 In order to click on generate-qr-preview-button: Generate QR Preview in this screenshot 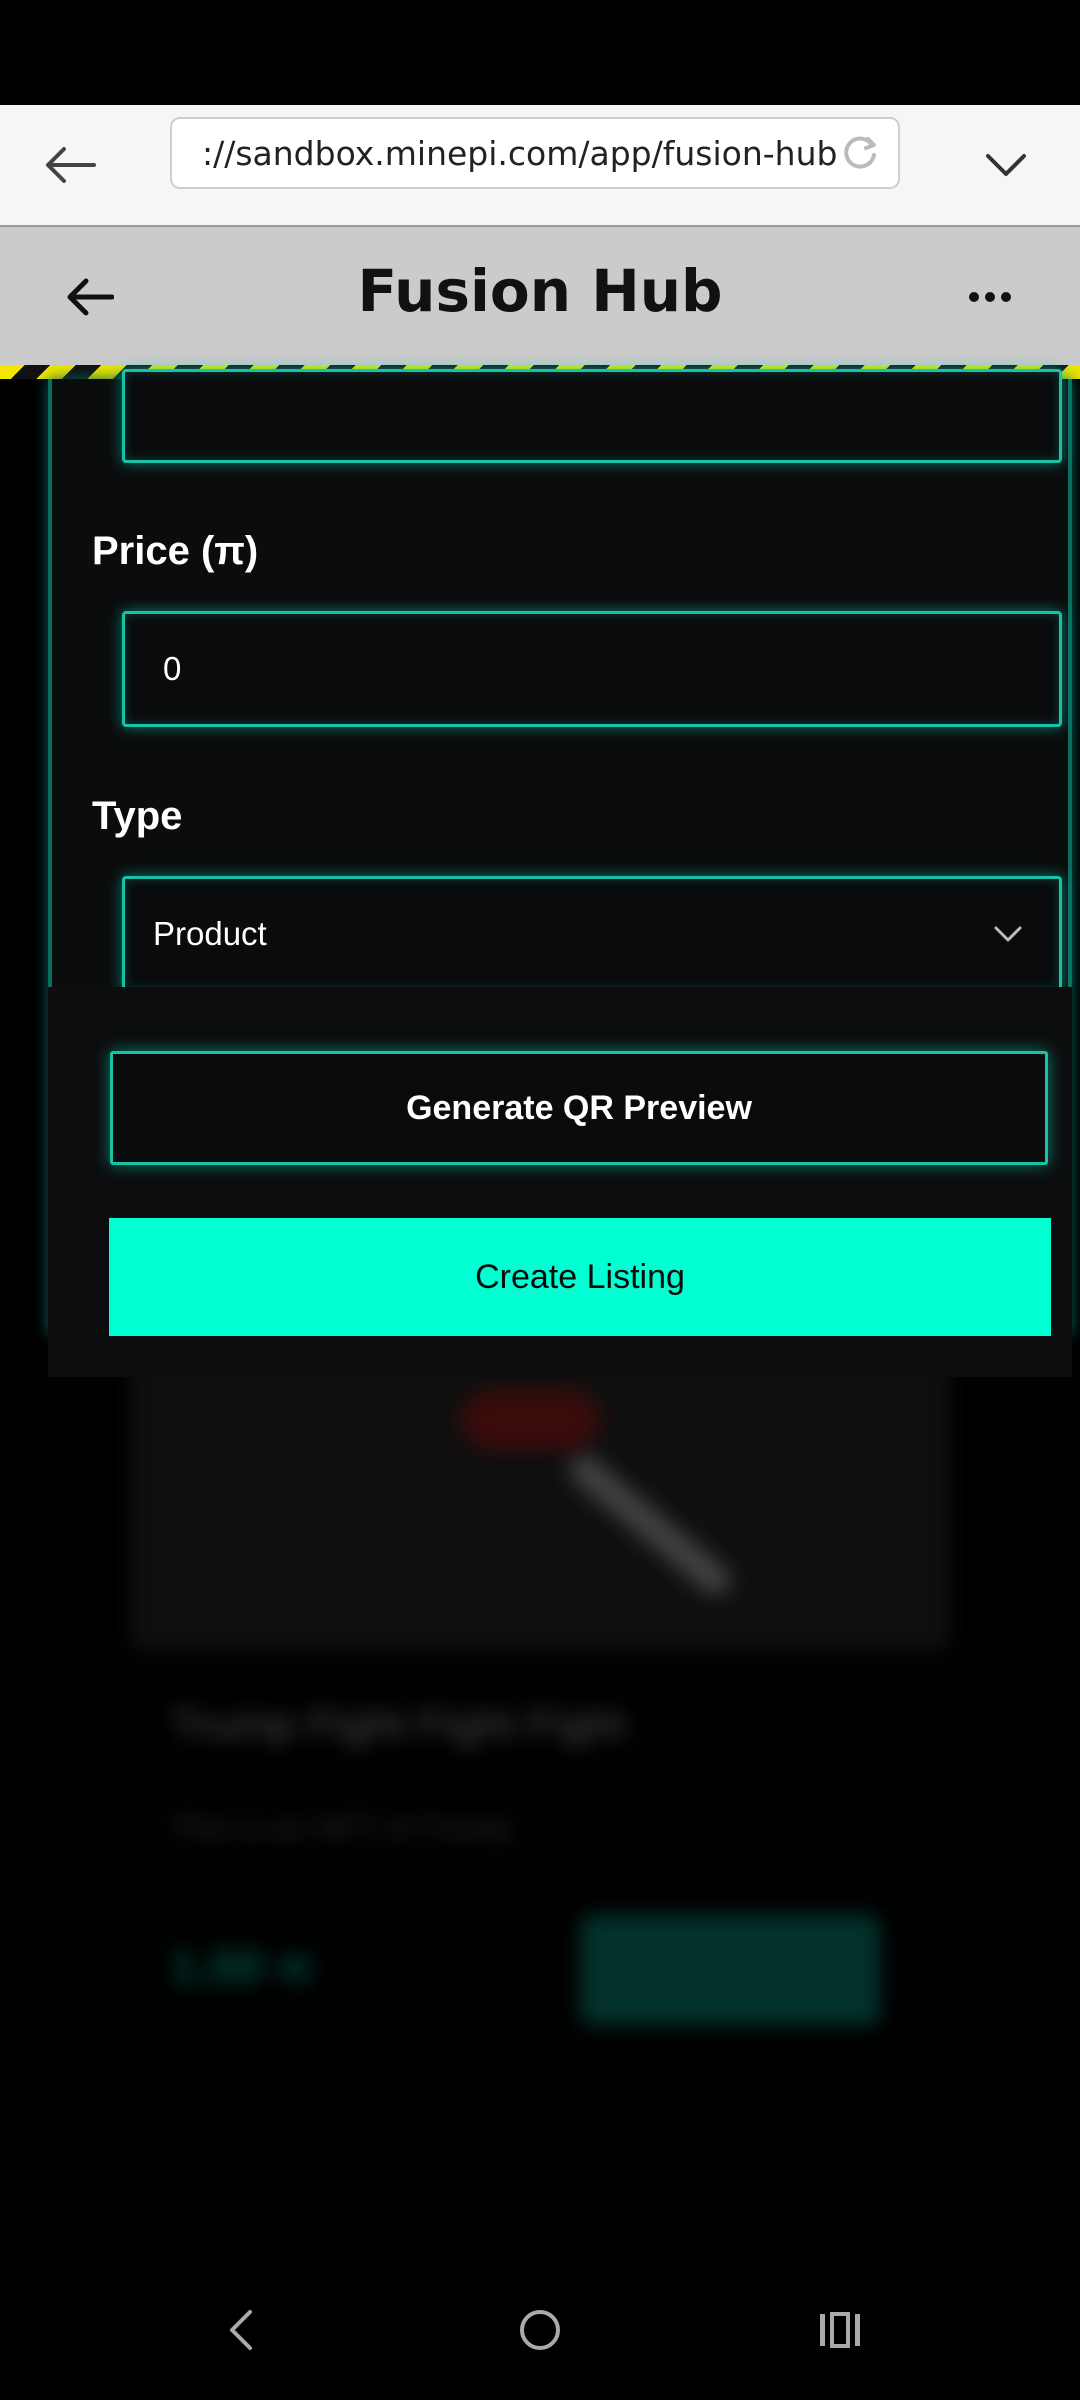, I will do `click(579, 1108)`.